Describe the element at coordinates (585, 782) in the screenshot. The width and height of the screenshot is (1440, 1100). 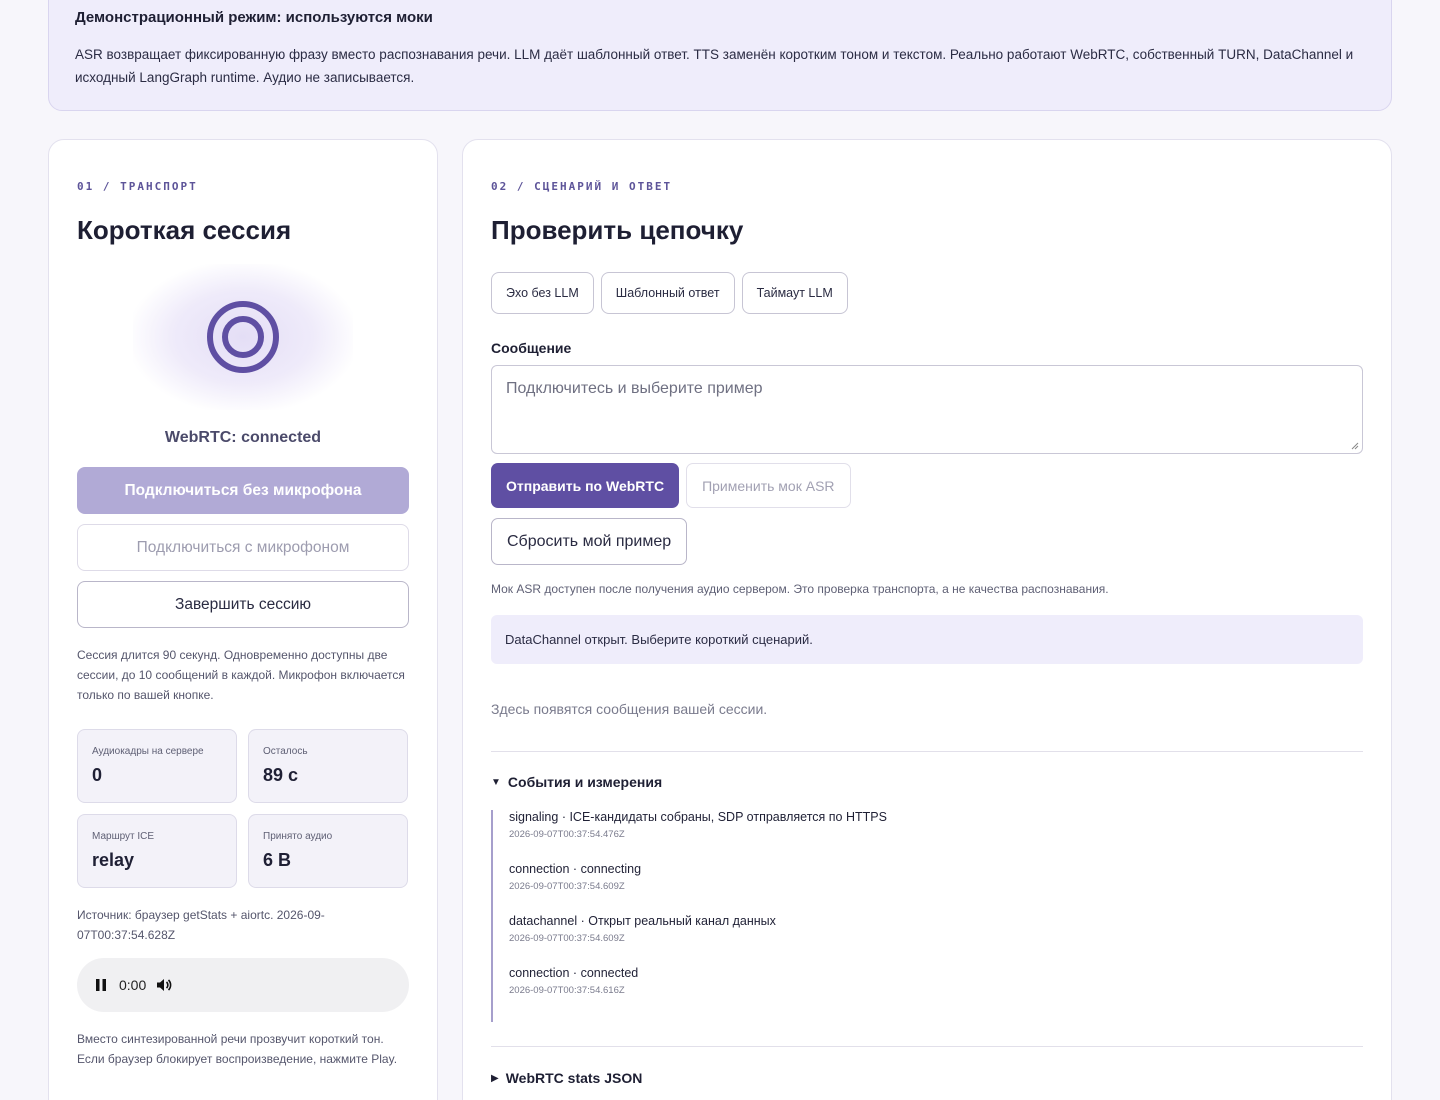
I see `events-title: События и измерения` at that location.